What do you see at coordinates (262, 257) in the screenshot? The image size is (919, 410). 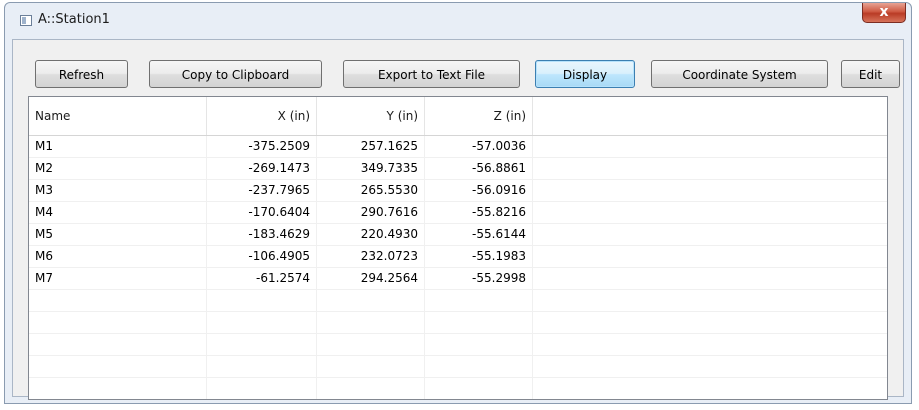 I see `cell-x: -106.4905` at bounding box center [262, 257].